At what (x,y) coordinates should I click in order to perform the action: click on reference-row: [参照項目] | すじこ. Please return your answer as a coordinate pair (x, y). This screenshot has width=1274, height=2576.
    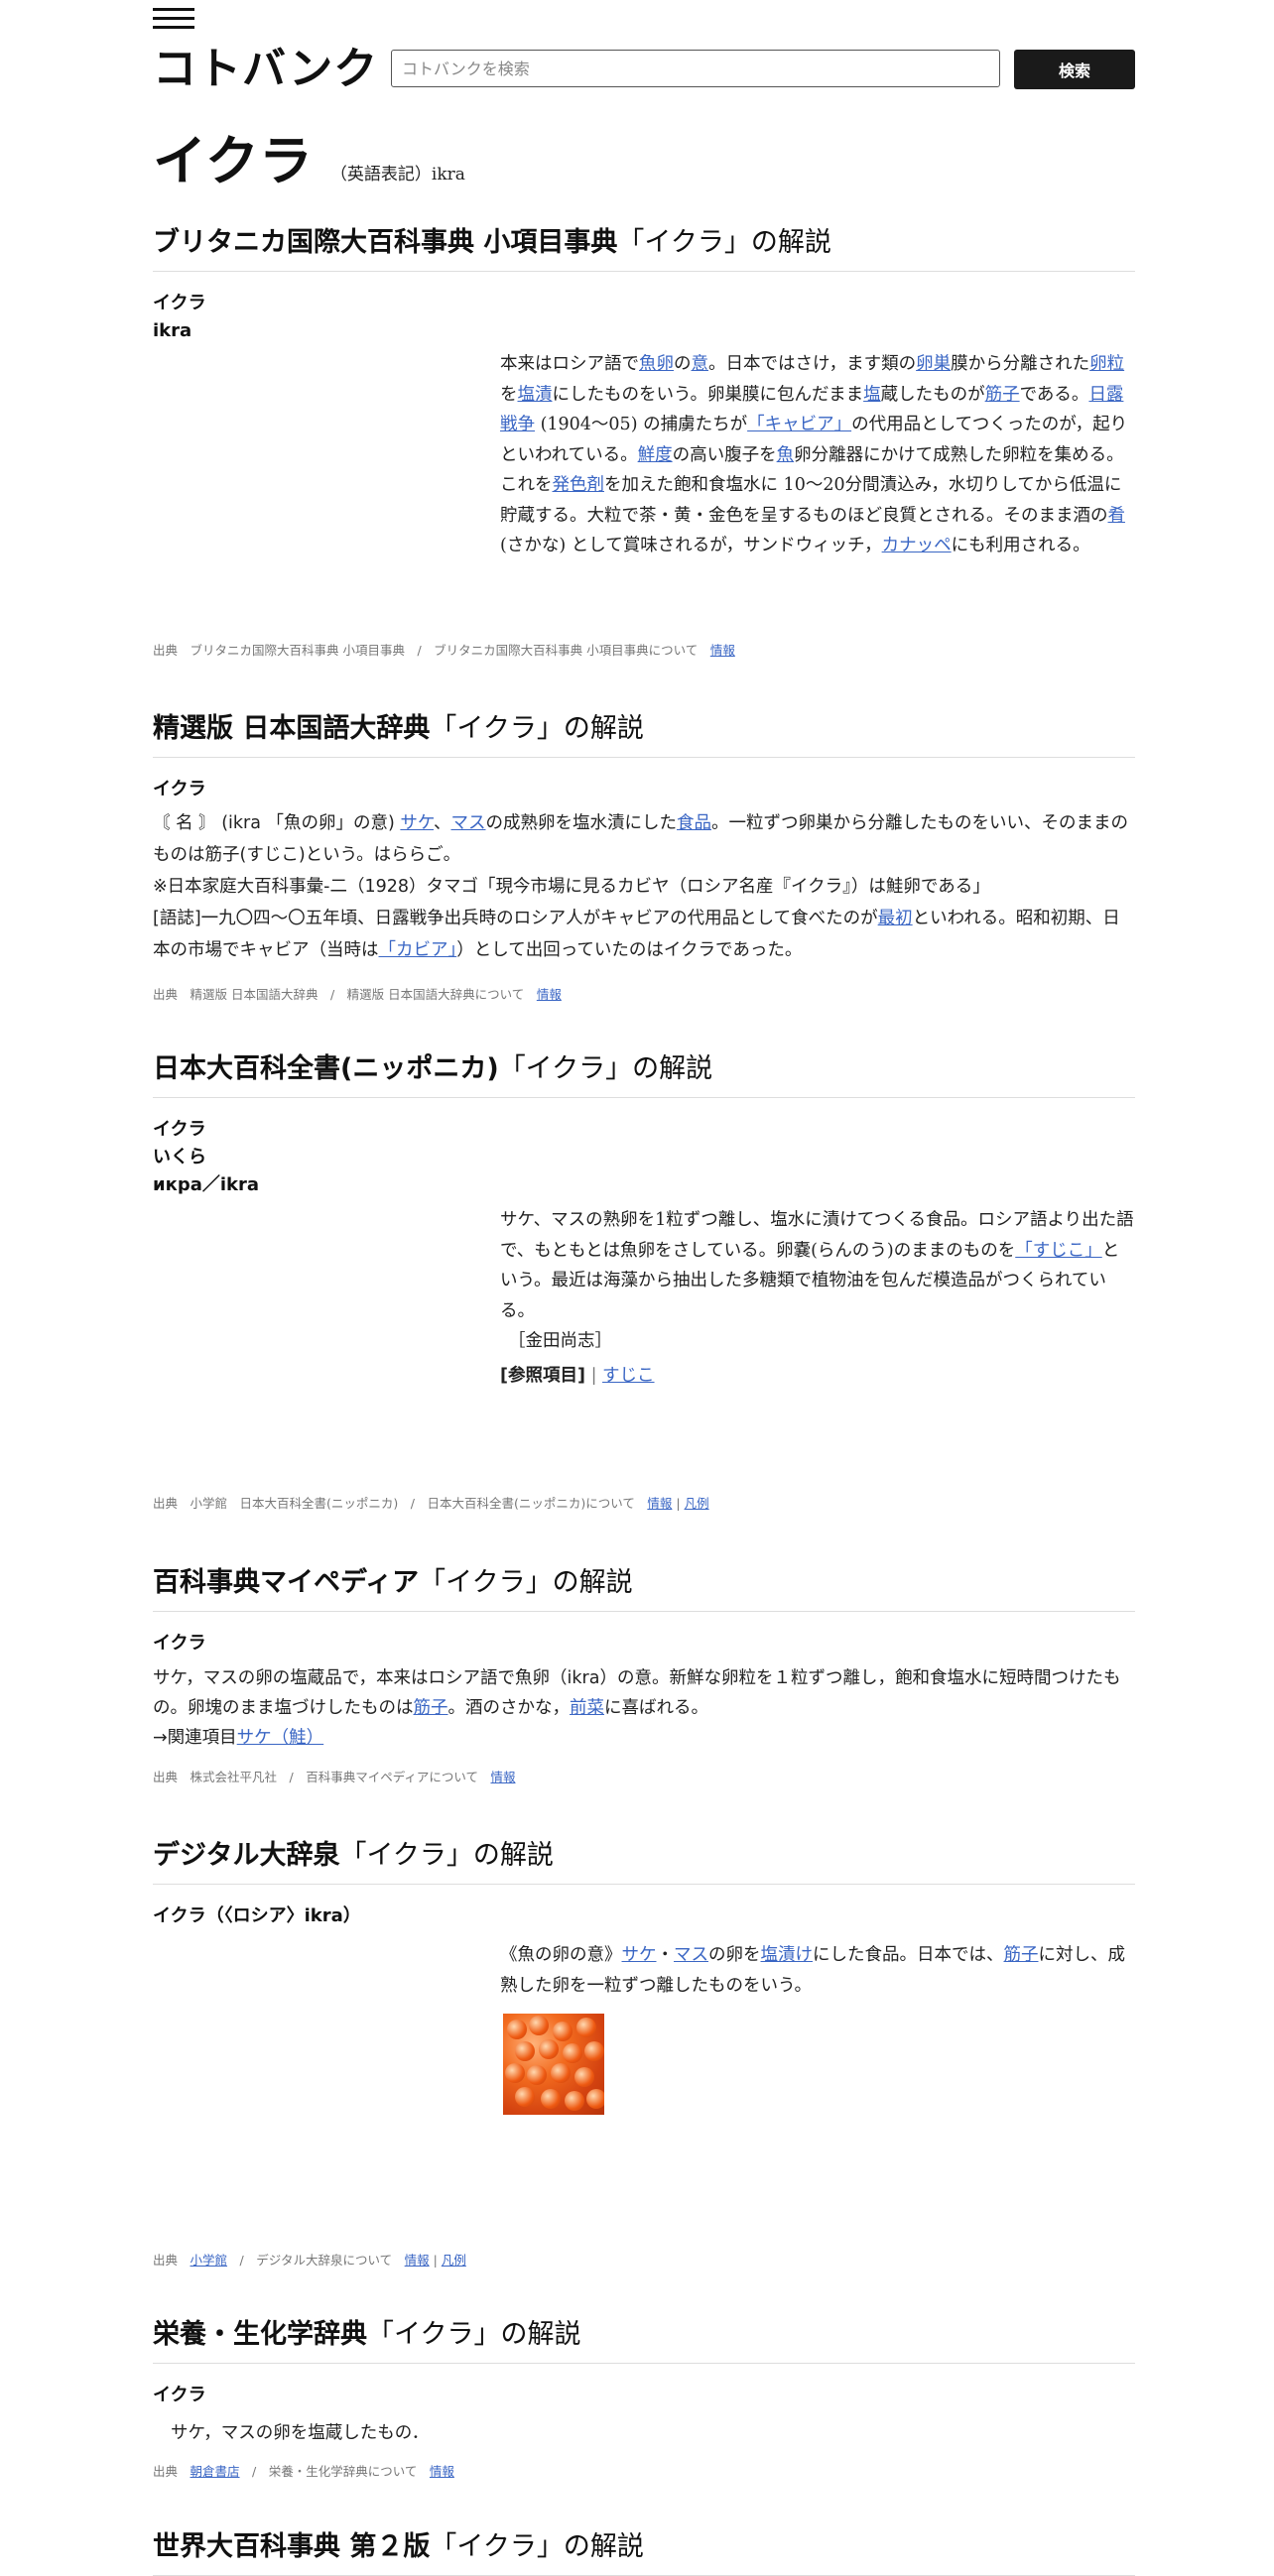
    Looking at the image, I should click on (577, 1375).